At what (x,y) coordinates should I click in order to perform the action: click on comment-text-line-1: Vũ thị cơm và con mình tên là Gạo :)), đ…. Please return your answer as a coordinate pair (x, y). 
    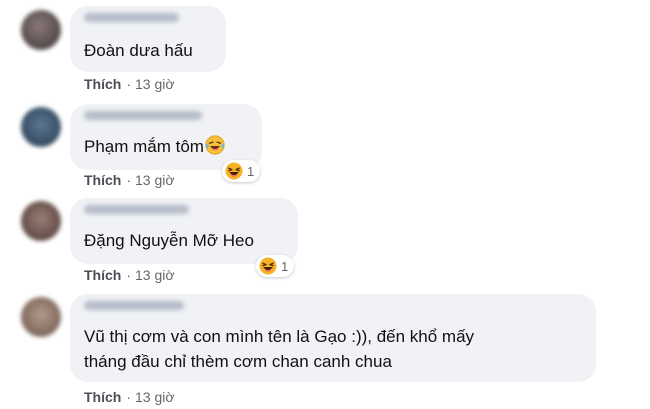
    Looking at the image, I should click on (279, 336).